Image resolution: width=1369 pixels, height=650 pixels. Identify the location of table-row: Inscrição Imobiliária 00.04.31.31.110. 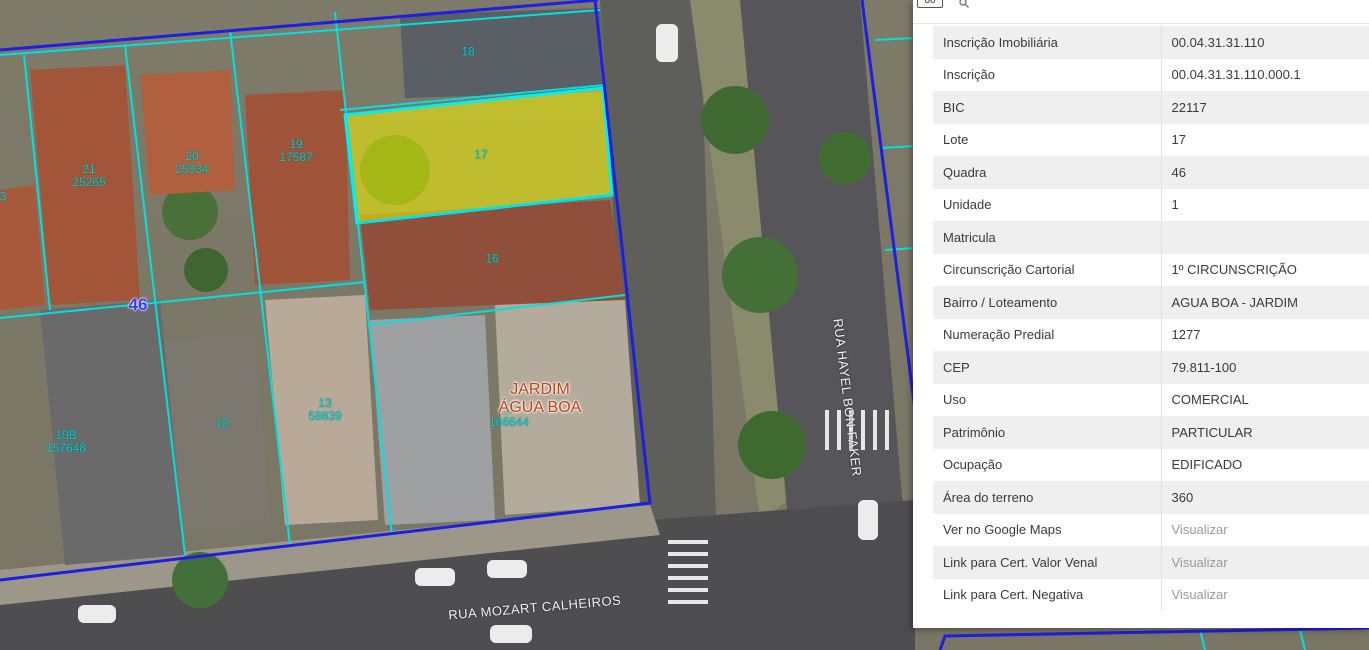
(1151, 42).